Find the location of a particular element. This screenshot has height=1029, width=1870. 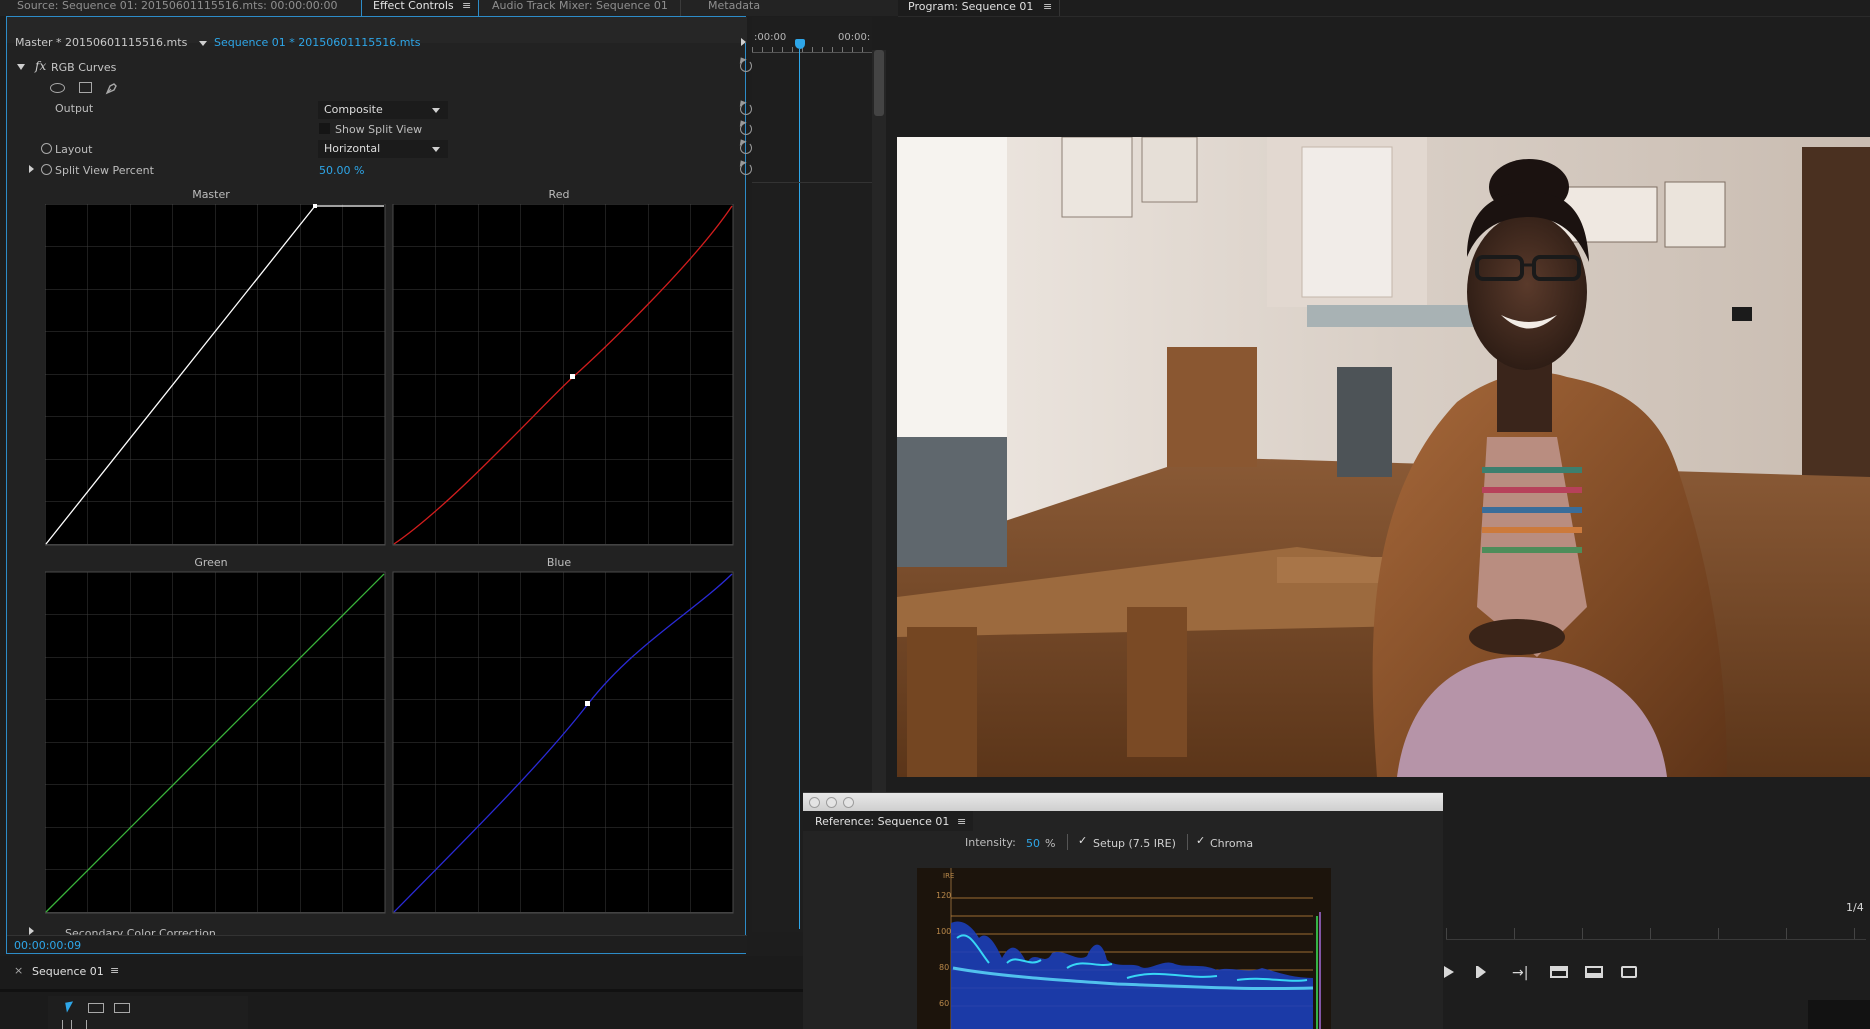

reset-split-percent-icon is located at coordinates (746, 169).